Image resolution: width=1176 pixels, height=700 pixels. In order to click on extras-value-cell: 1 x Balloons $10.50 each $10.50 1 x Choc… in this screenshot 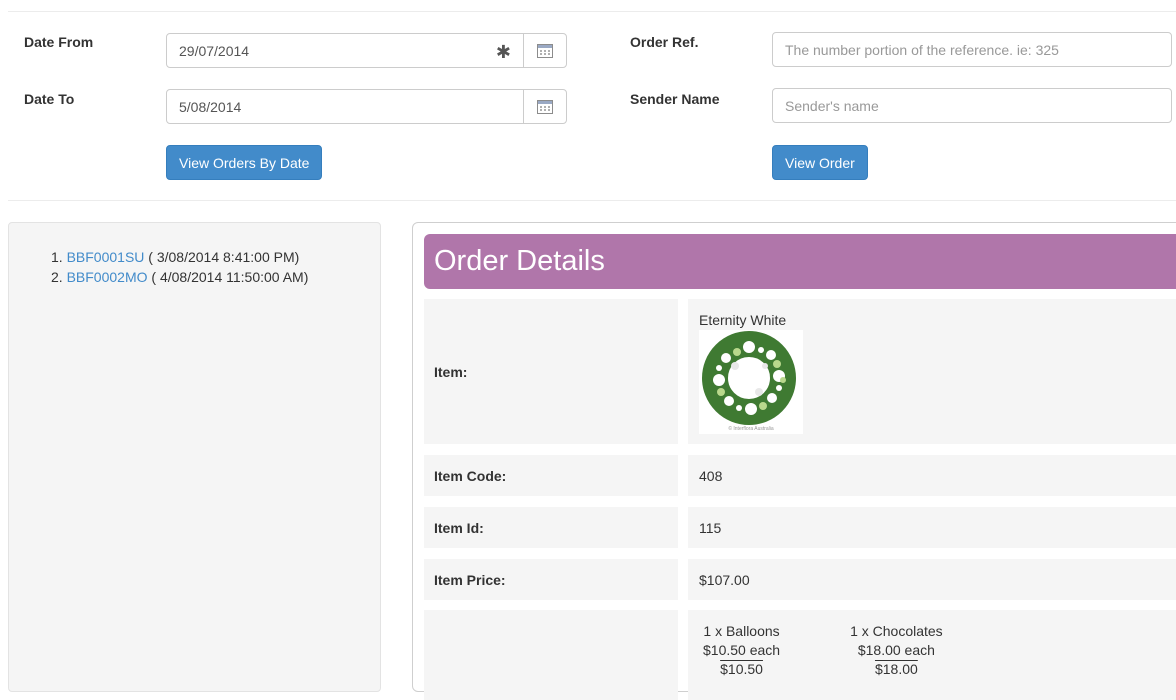, I will do `click(932, 655)`.